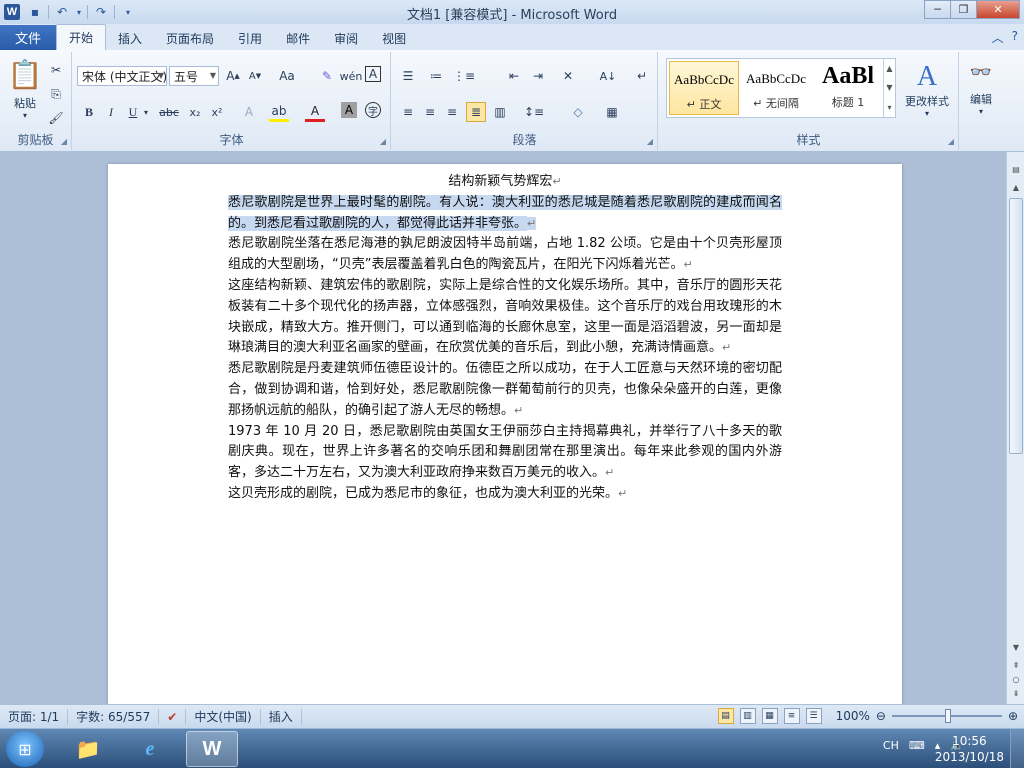 This screenshot has width=1024, height=768. What do you see at coordinates (769, 716) in the screenshot?
I see `web-layout-icon: ▦` at bounding box center [769, 716].